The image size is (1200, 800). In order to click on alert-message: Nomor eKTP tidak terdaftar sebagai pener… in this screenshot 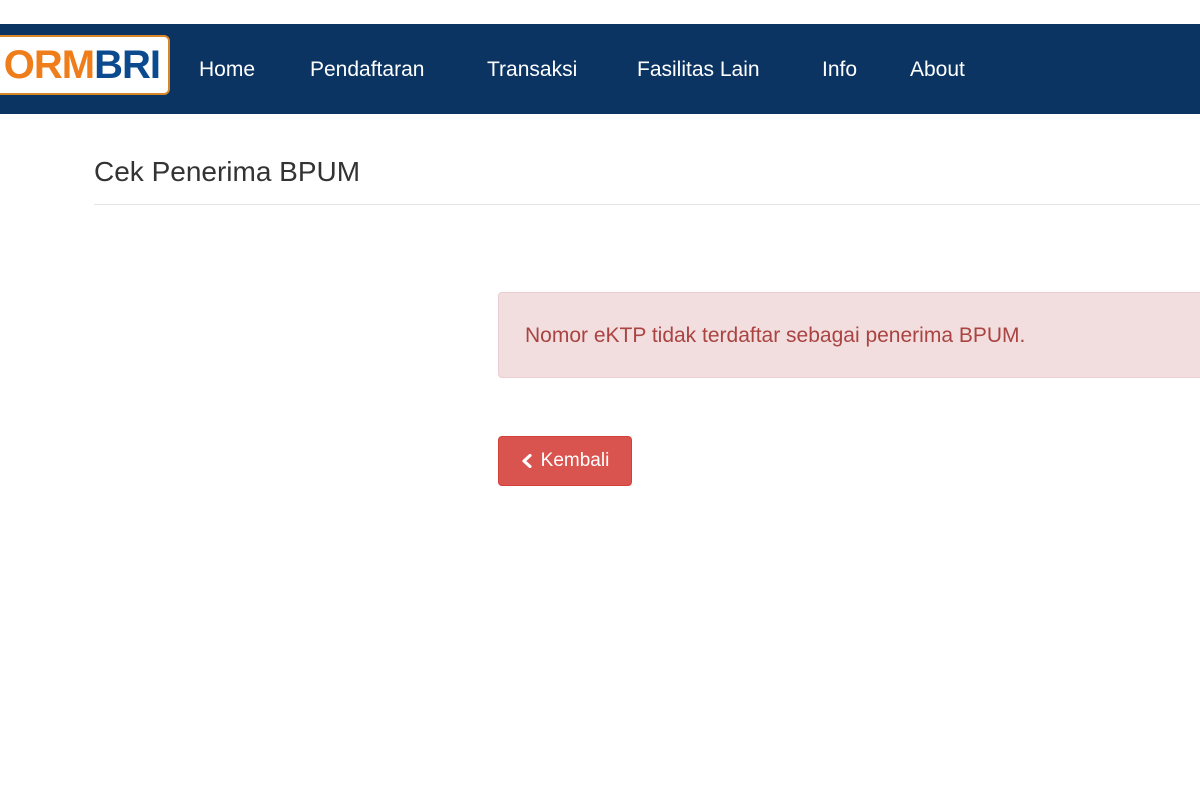, I will do `click(775, 335)`.